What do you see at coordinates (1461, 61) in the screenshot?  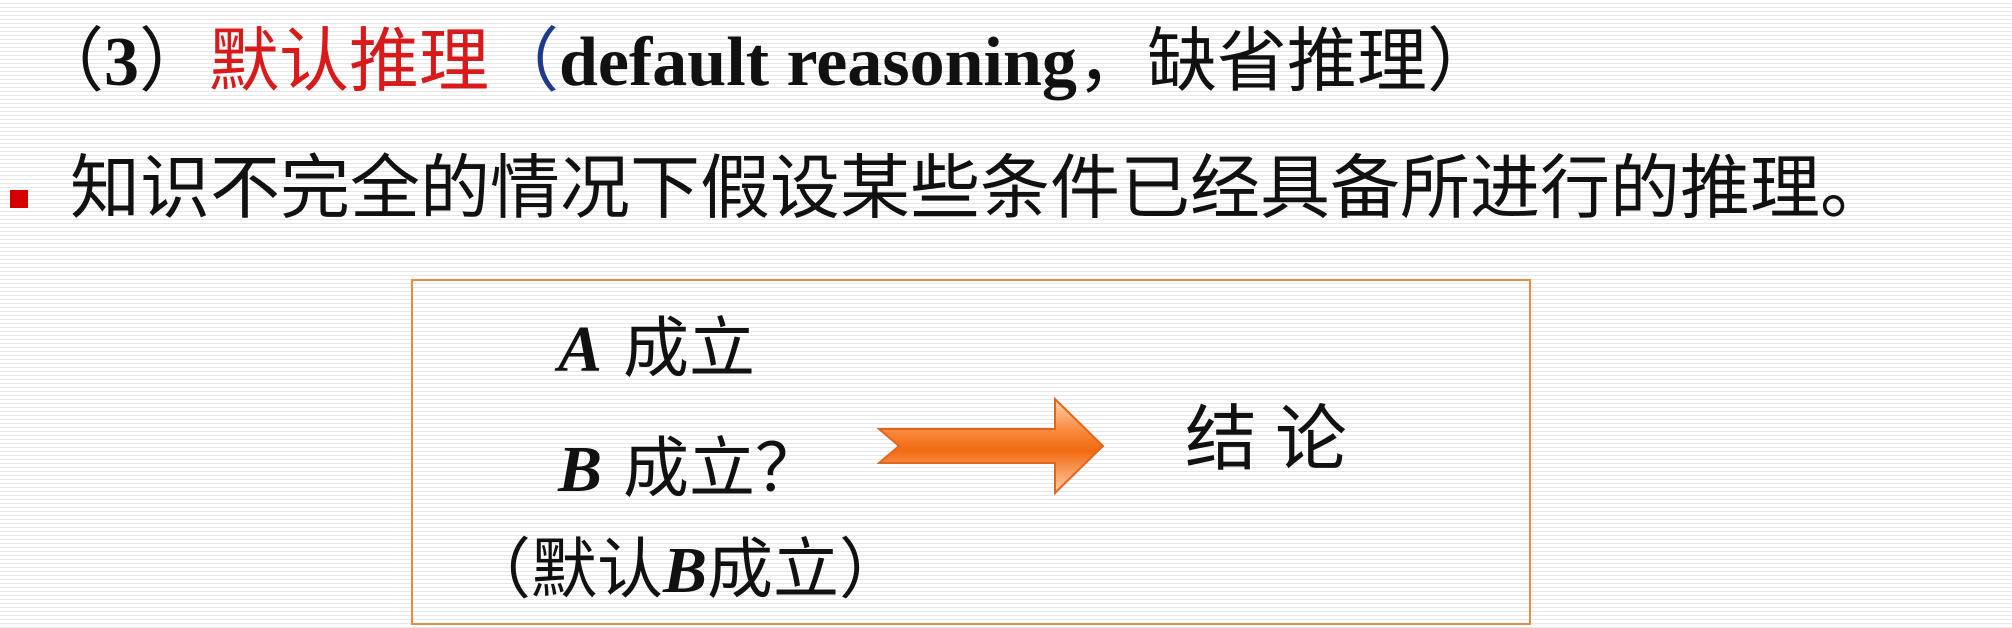 I see `title-end-paren: ）` at bounding box center [1461, 61].